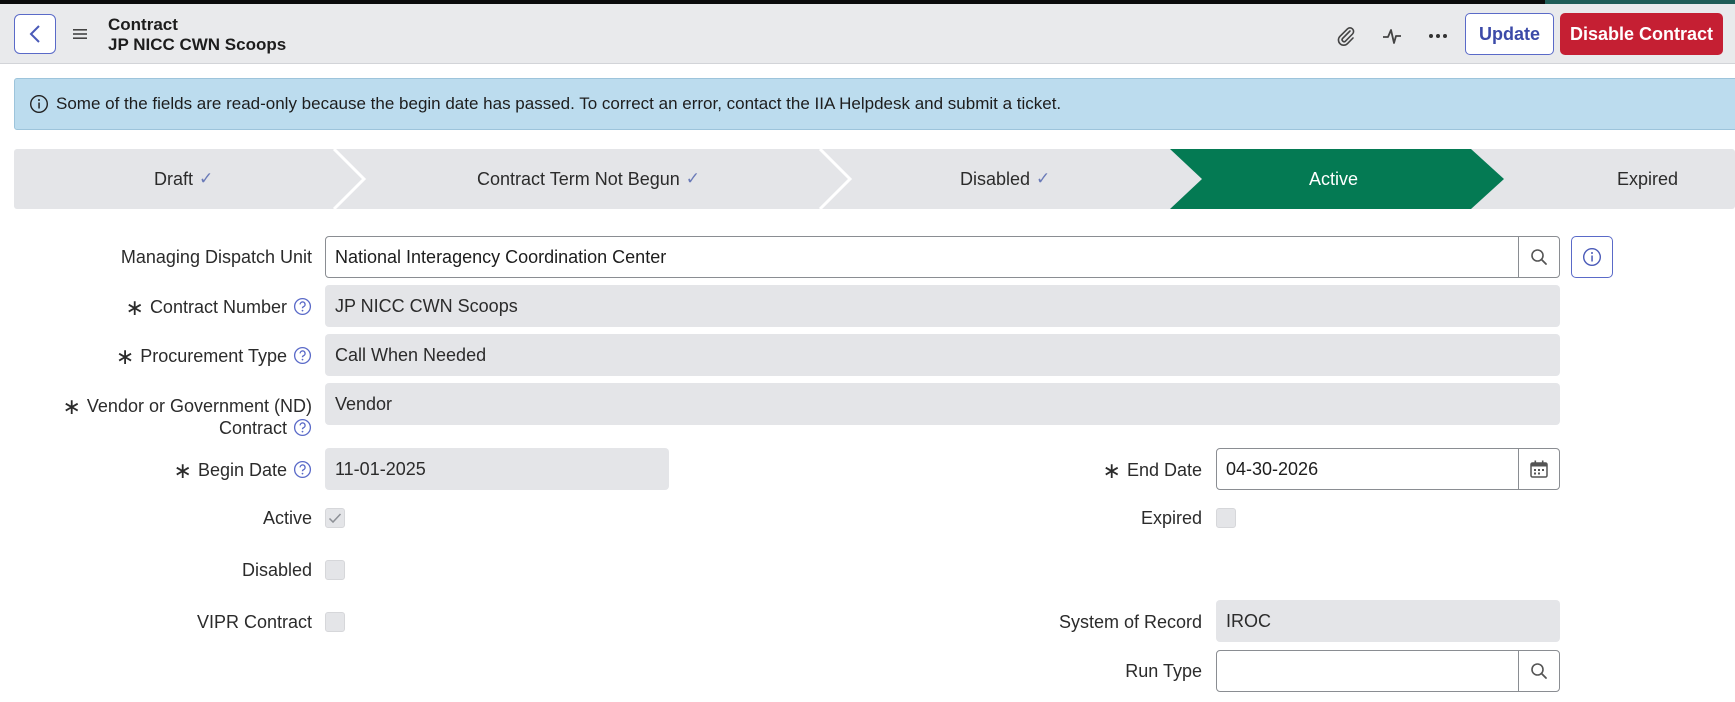 This screenshot has height=702, width=1735. I want to click on step-draft: Draft ✓, so click(183, 179).